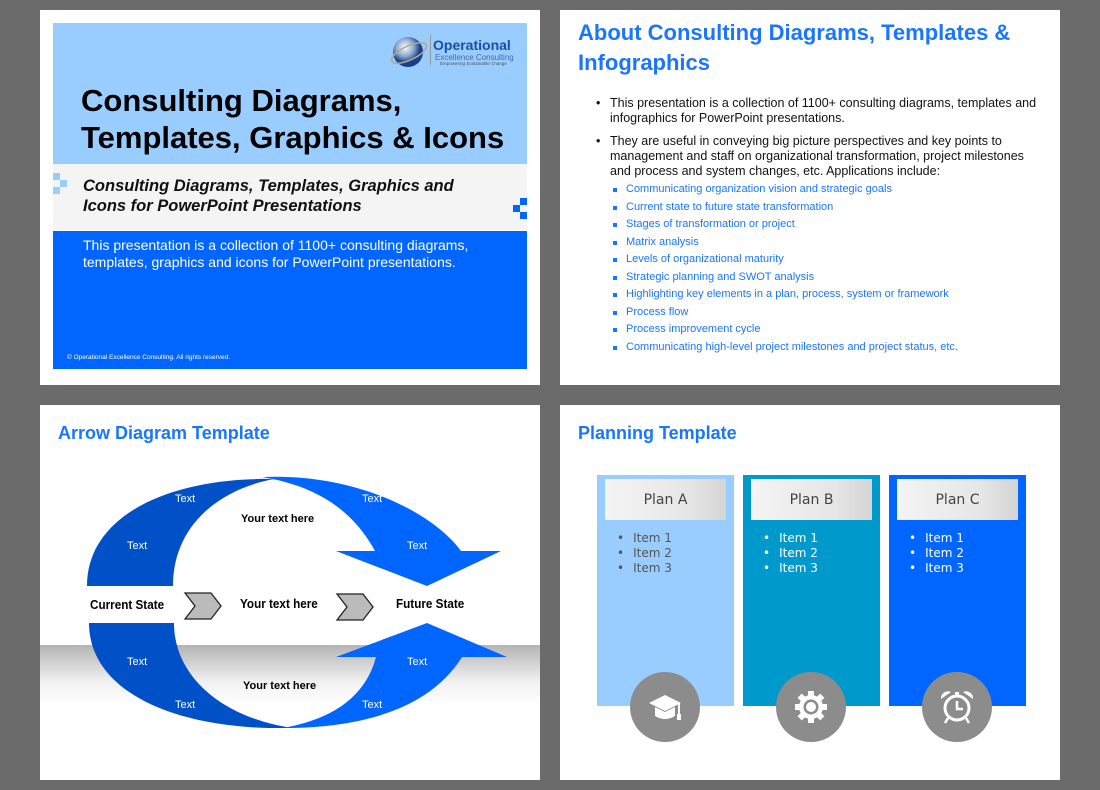 The height and width of the screenshot is (790, 1100). I want to click on plan-header: Plan C, so click(957, 499).